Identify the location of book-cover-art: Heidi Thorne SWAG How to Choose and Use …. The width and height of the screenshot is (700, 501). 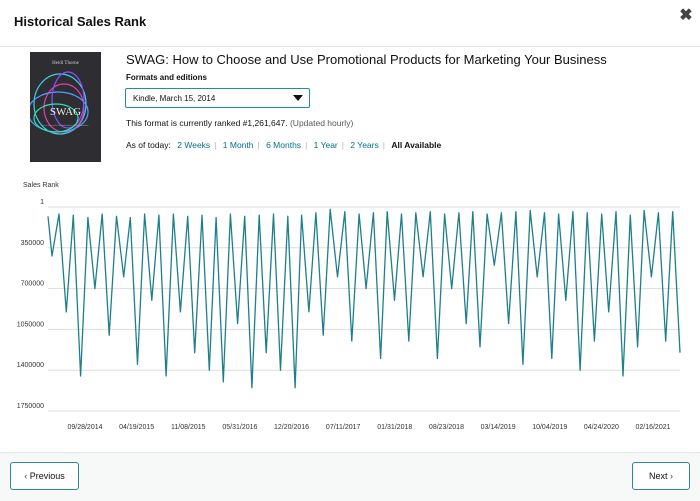
(65, 107).